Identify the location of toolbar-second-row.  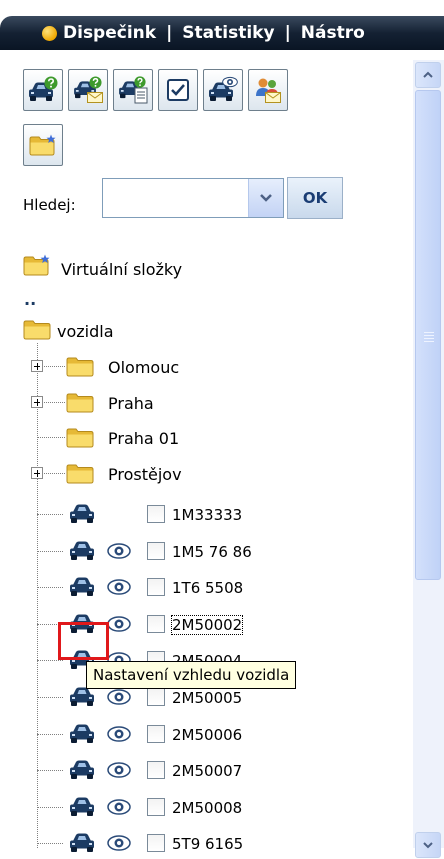
(45, 145).